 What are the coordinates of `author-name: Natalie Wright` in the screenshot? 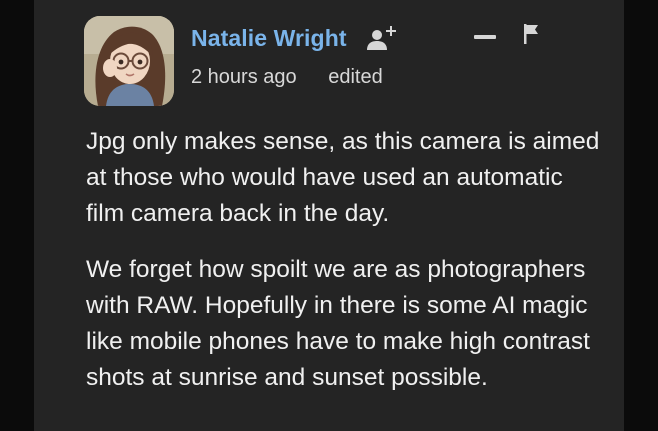 It's located at (269, 38).